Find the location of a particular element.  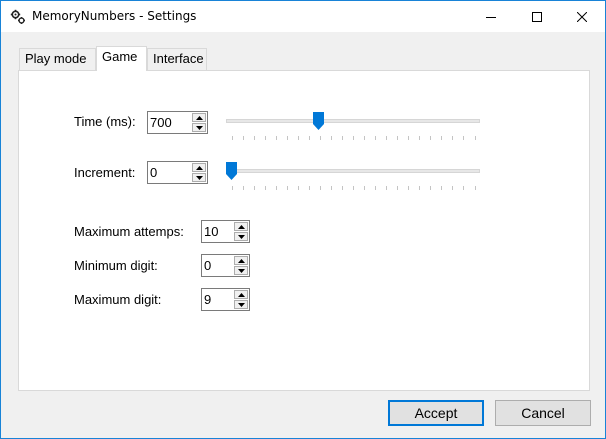

increment-decrease-button is located at coordinates (199, 177).